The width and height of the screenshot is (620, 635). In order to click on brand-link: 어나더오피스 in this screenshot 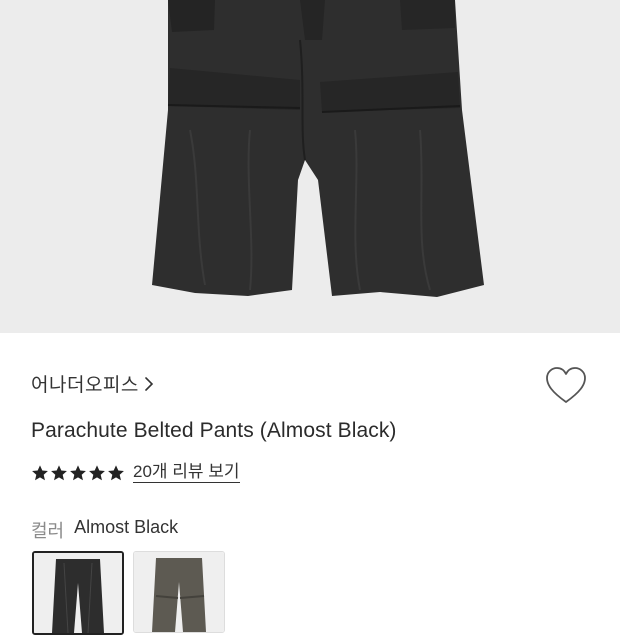, I will do `click(93, 383)`.